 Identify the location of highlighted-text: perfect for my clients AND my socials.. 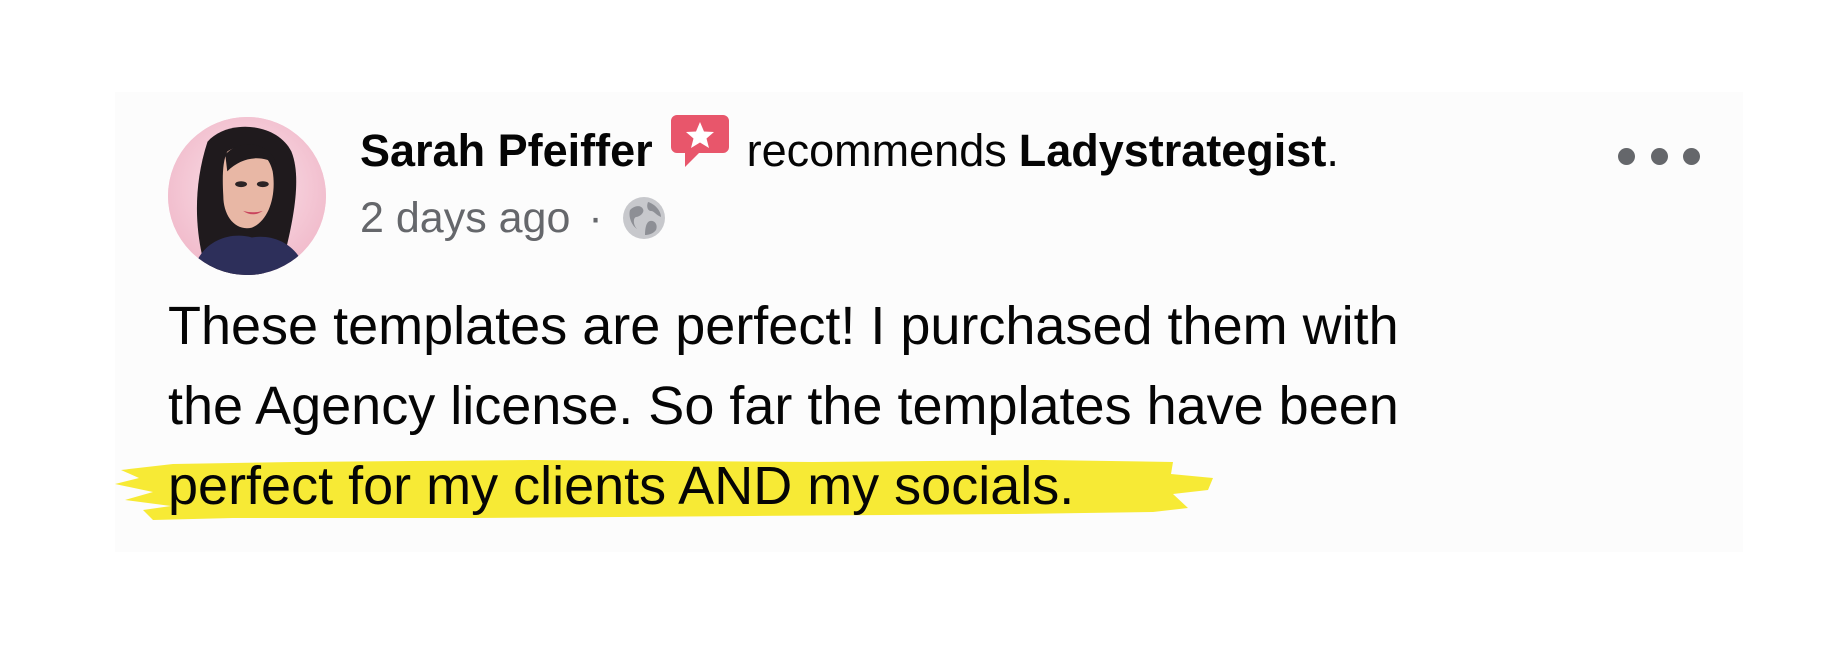
(621, 486).